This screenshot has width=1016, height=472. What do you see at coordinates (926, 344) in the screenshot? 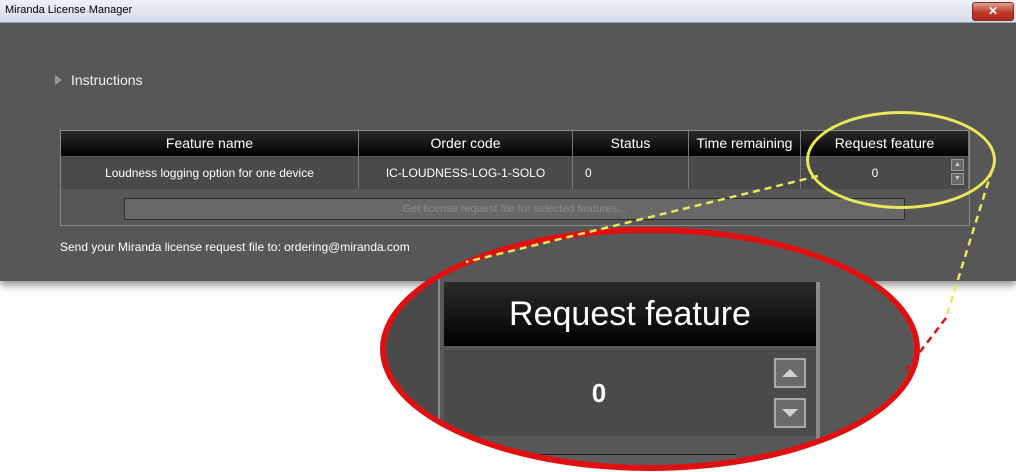
I see `red-connector-right` at bounding box center [926, 344].